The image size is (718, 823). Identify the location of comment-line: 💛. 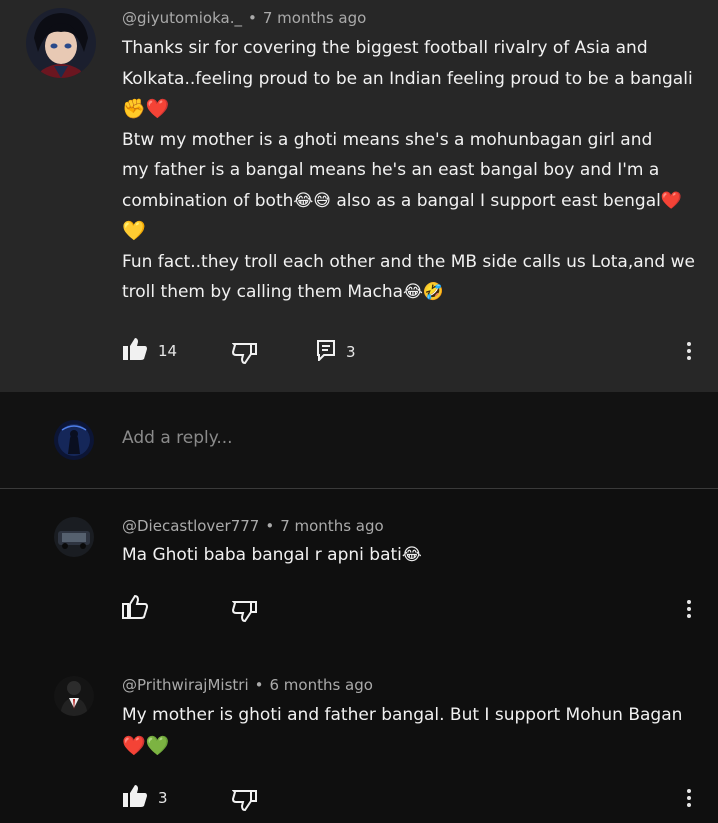
(134, 231).